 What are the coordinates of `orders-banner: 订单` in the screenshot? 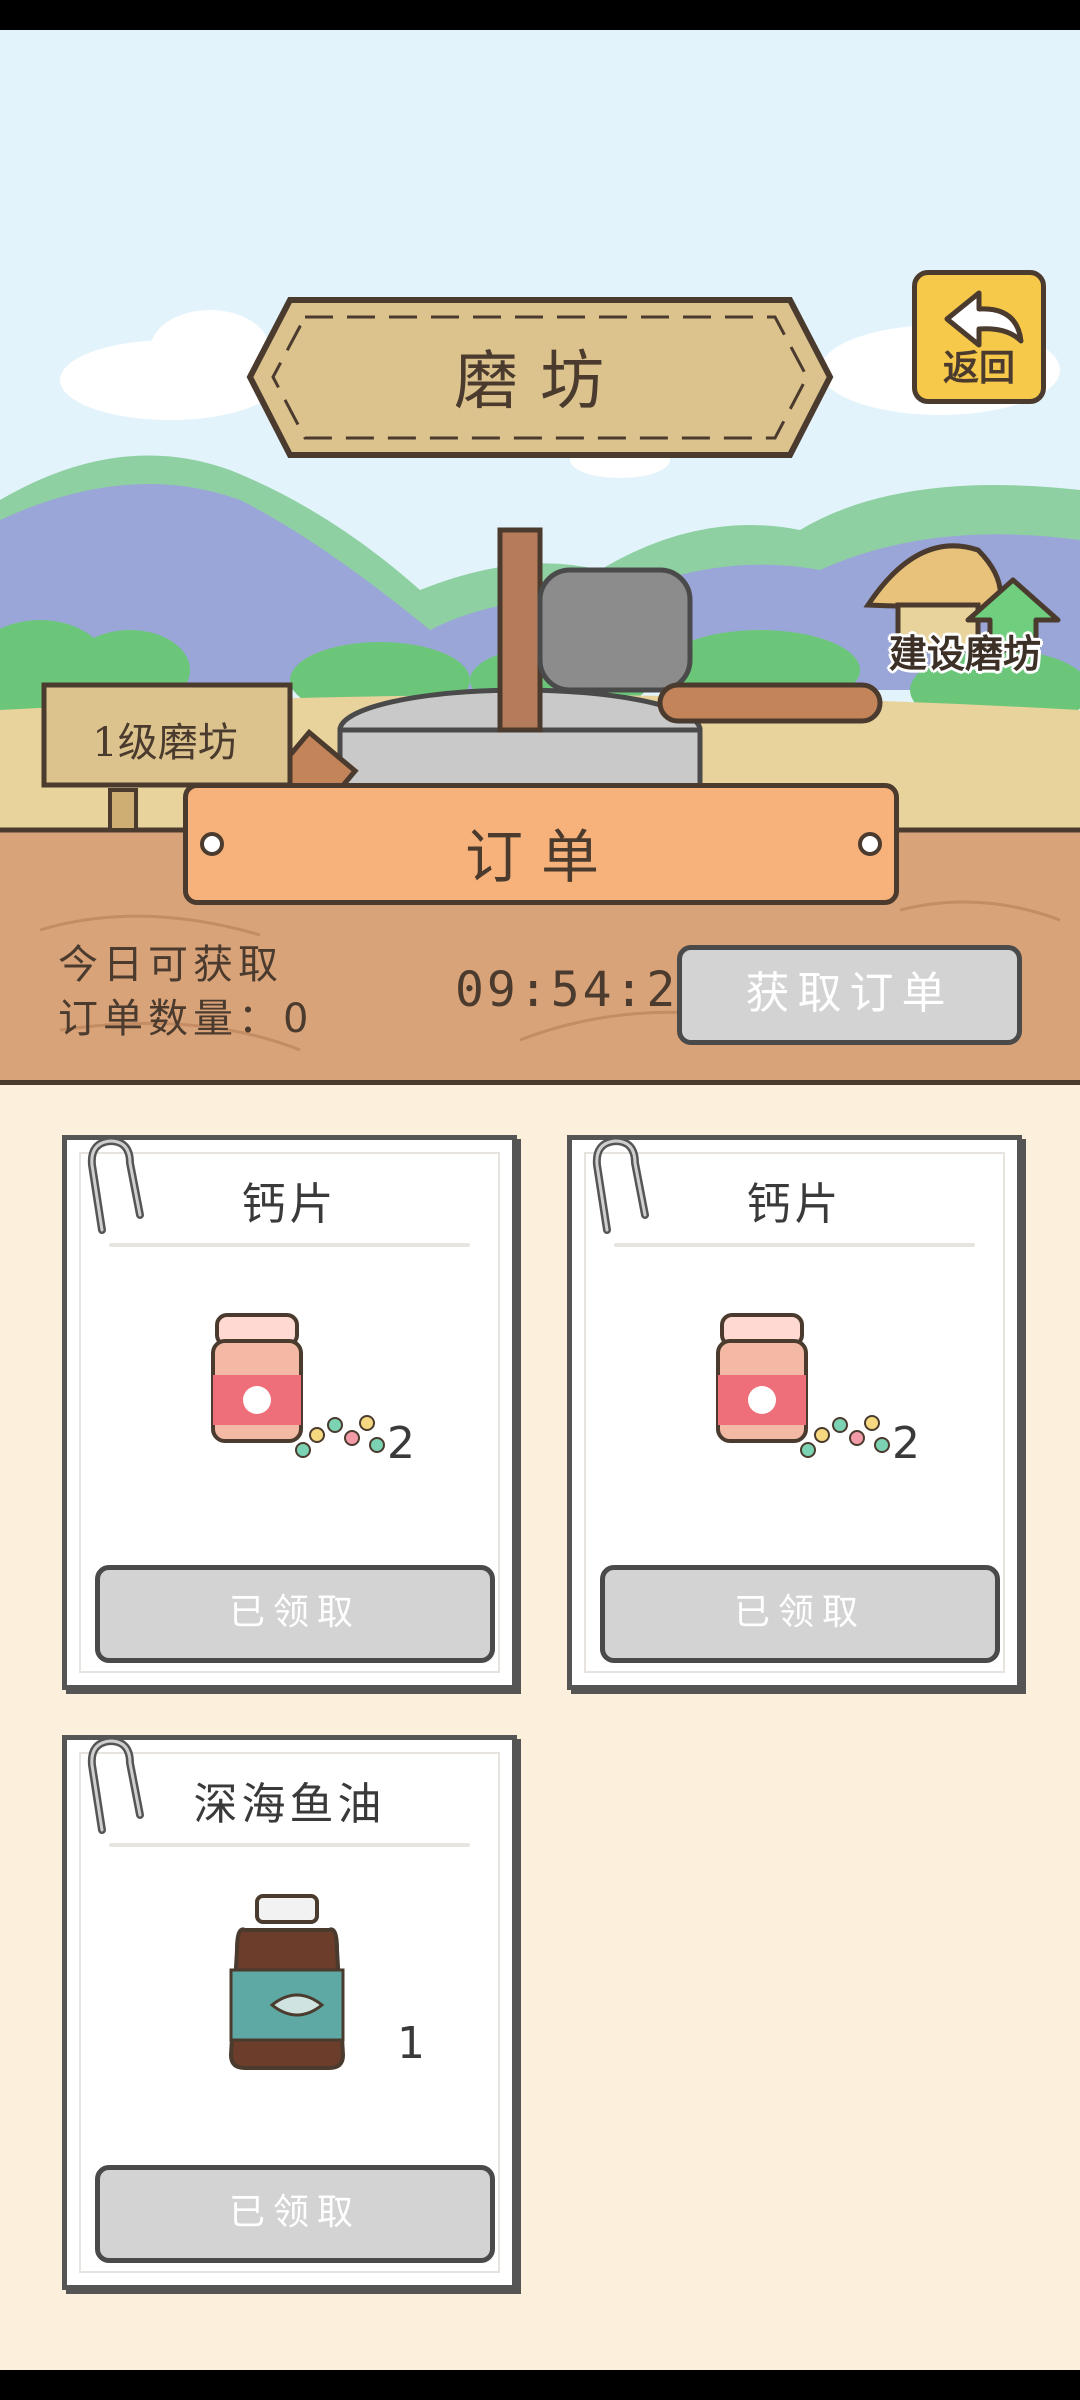 It's located at (541, 844).